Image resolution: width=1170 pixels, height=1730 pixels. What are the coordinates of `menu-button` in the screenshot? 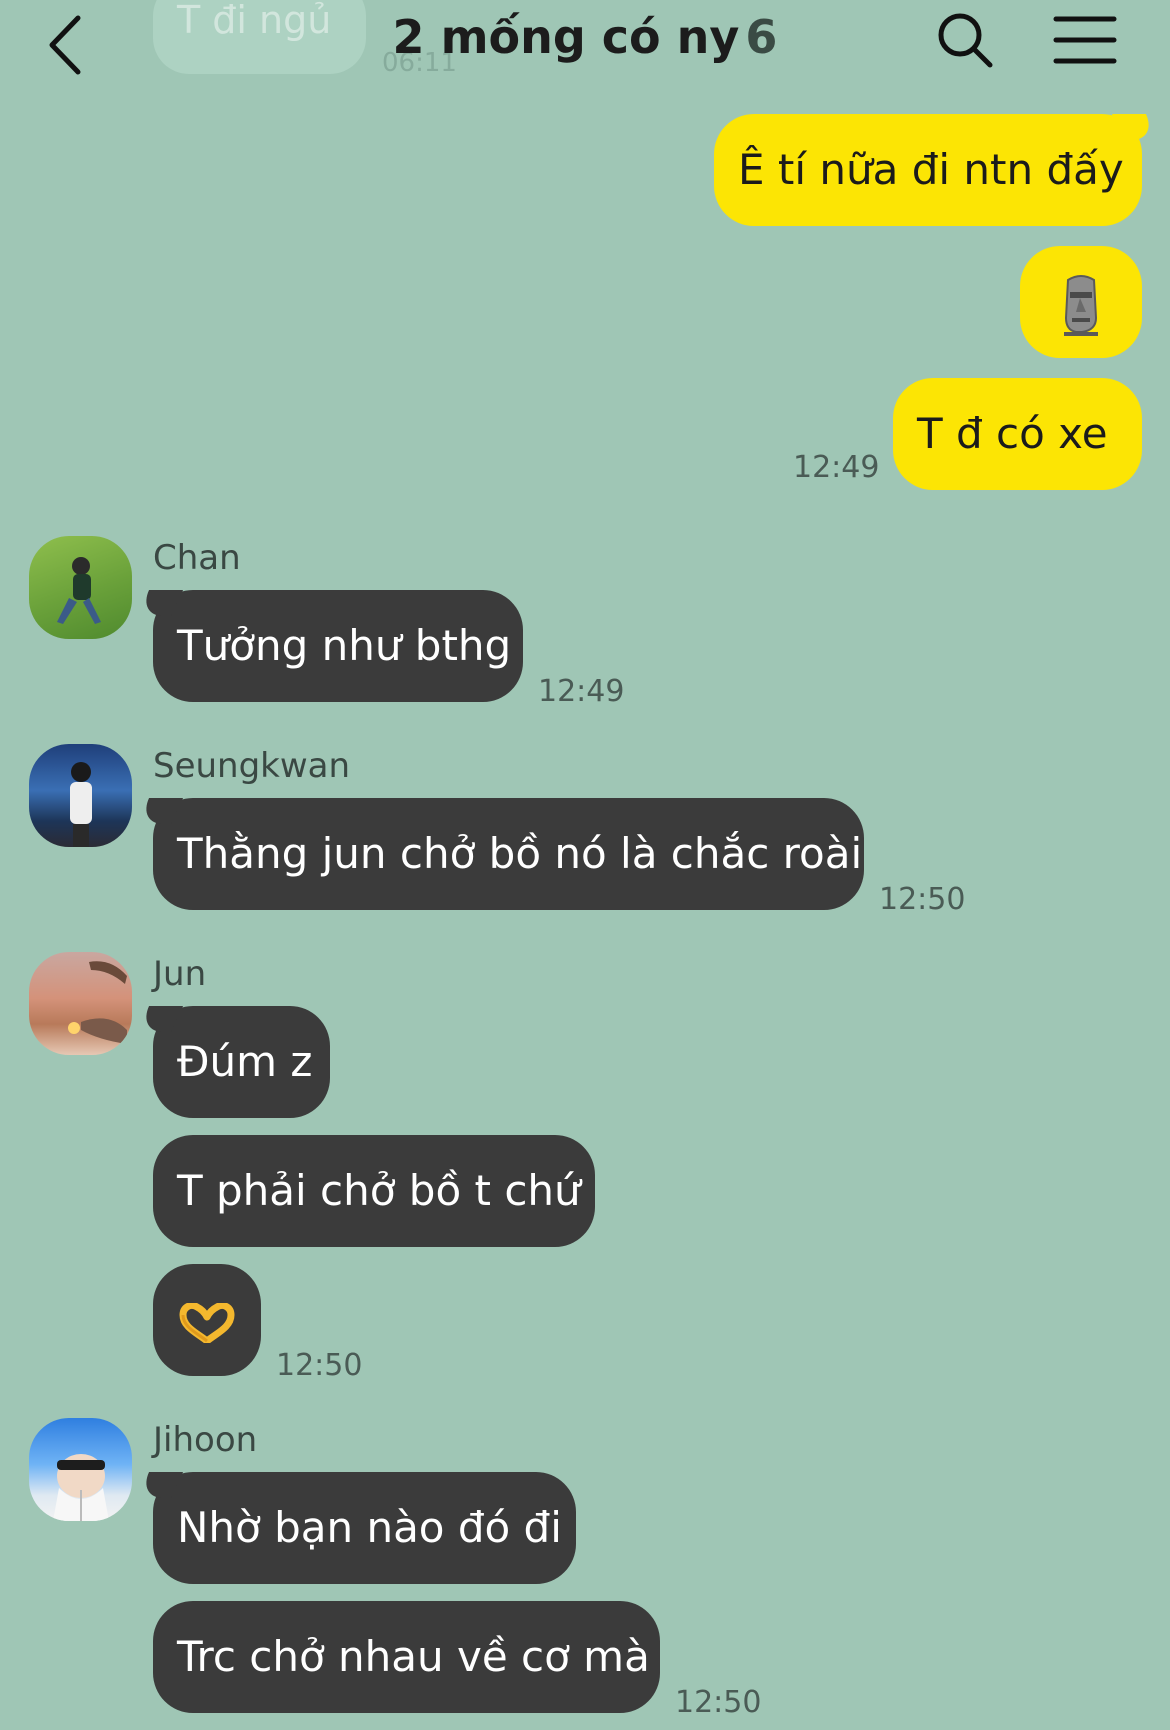 It's located at (1085, 40).